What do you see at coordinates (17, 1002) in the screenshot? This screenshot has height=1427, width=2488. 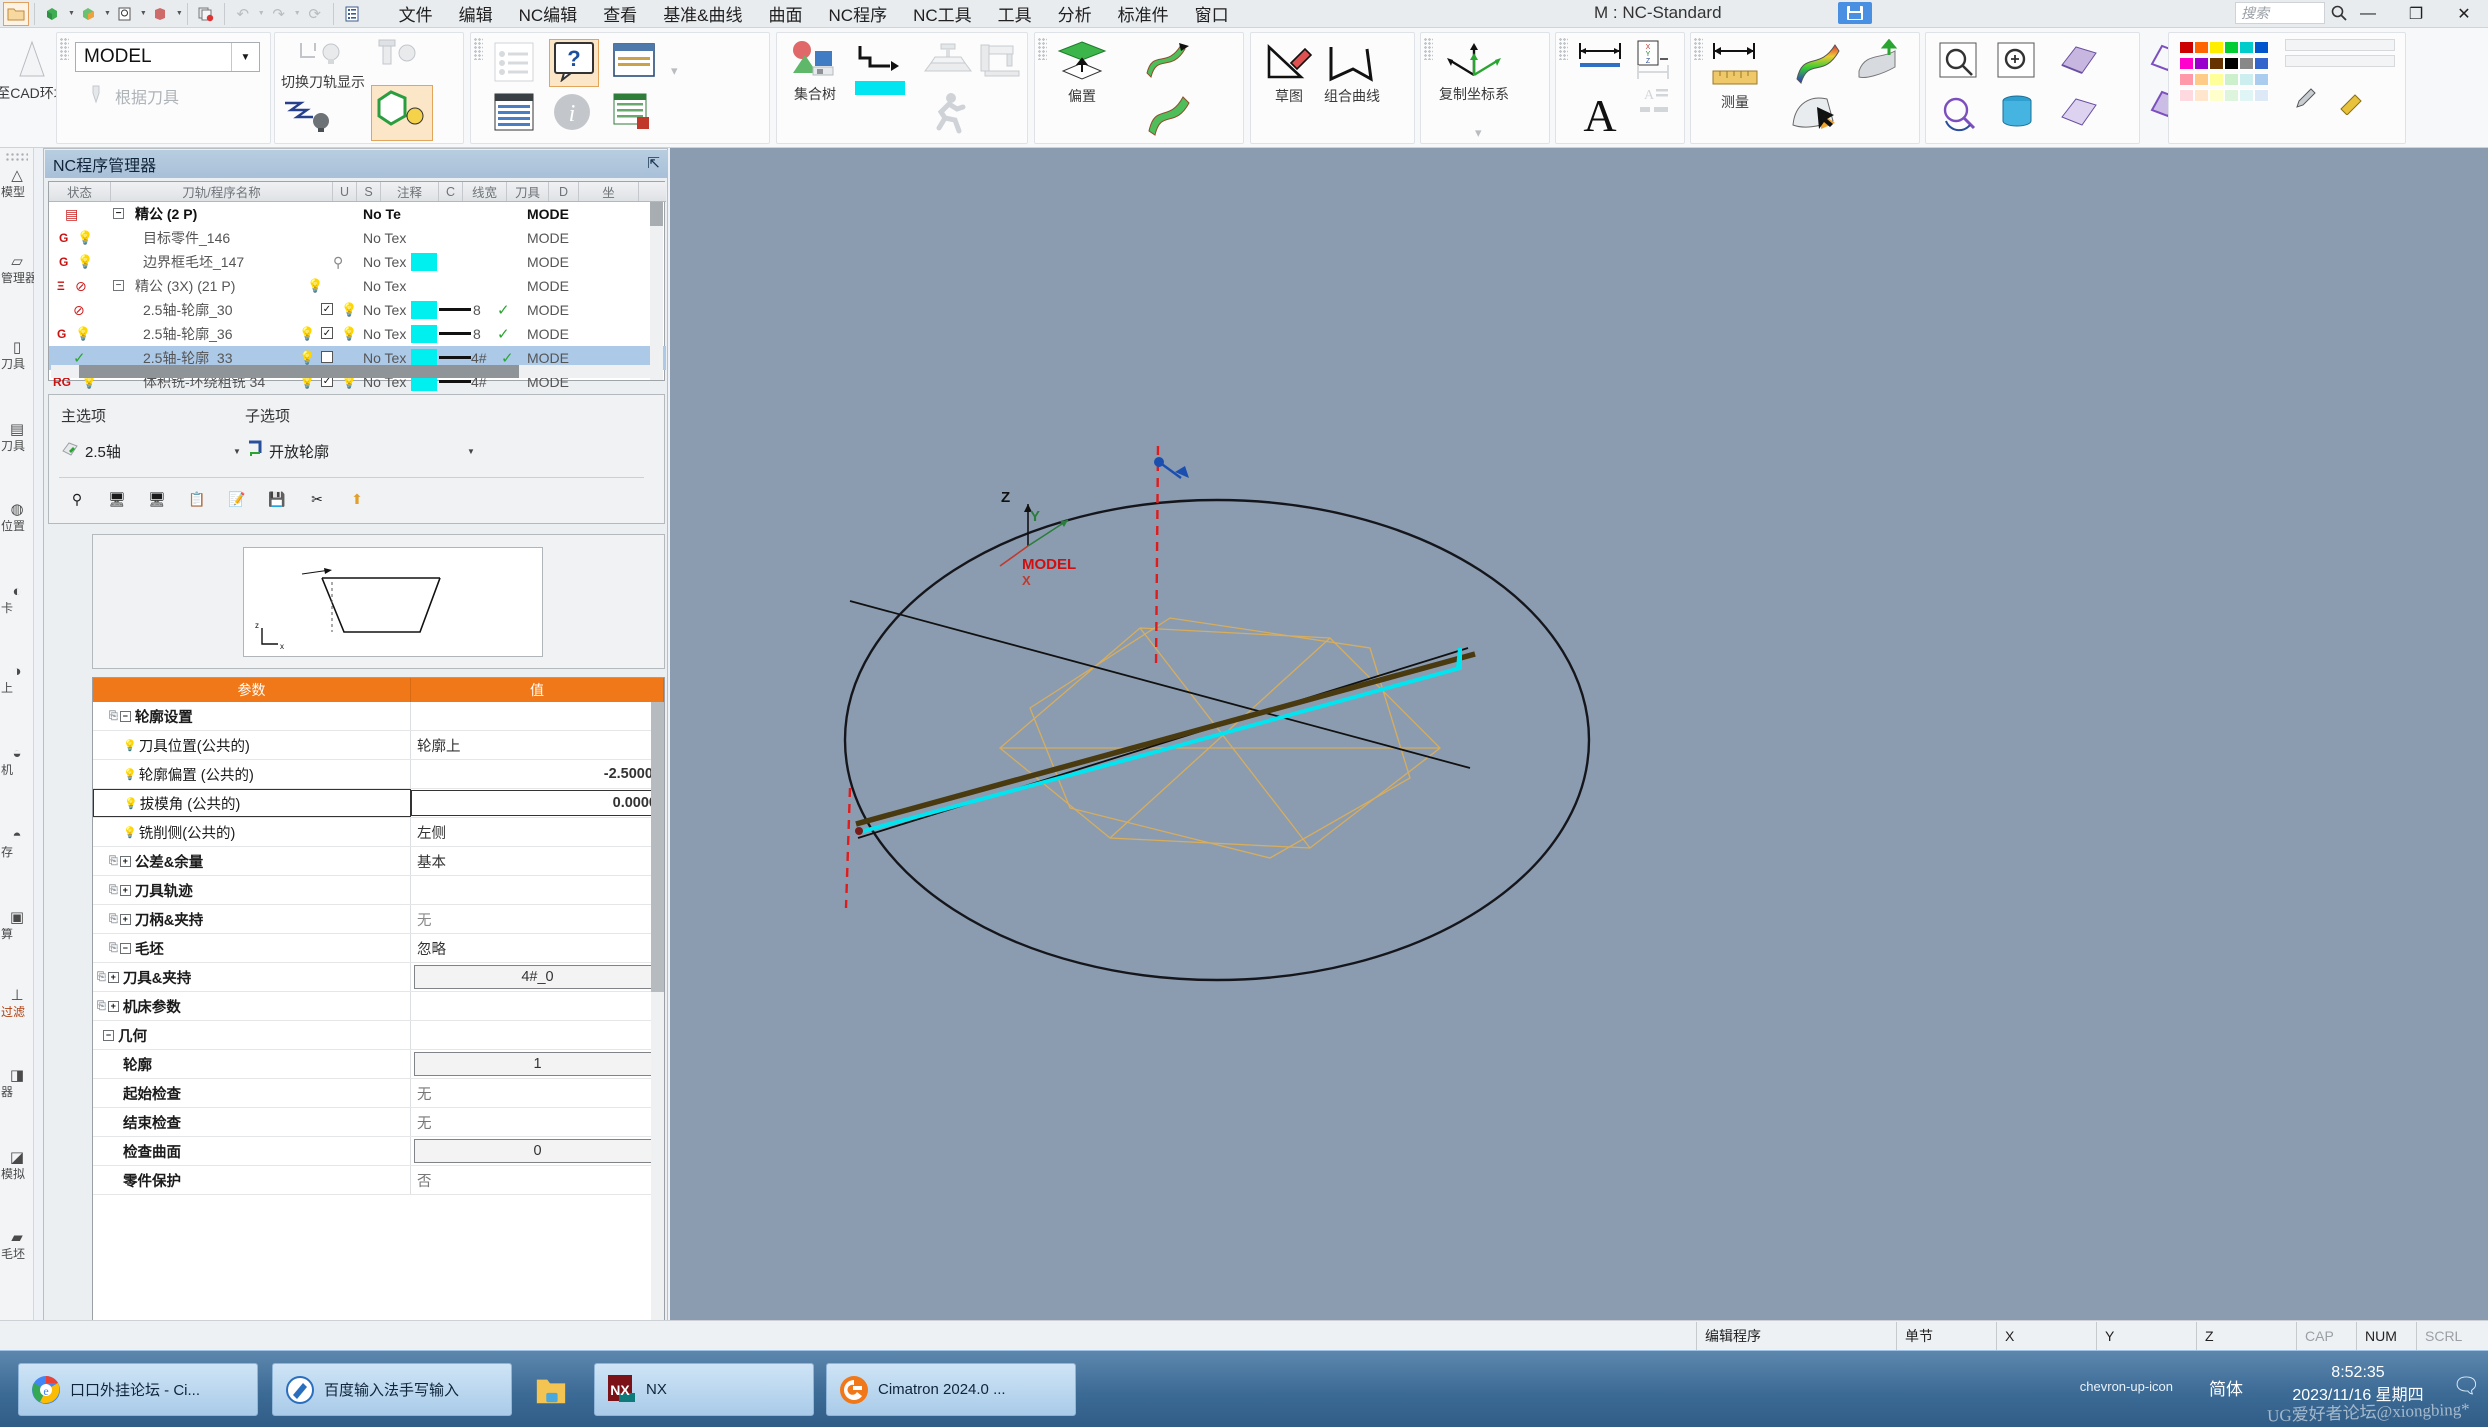 I see `rail-item-filter: ⊥ 过滤` at bounding box center [17, 1002].